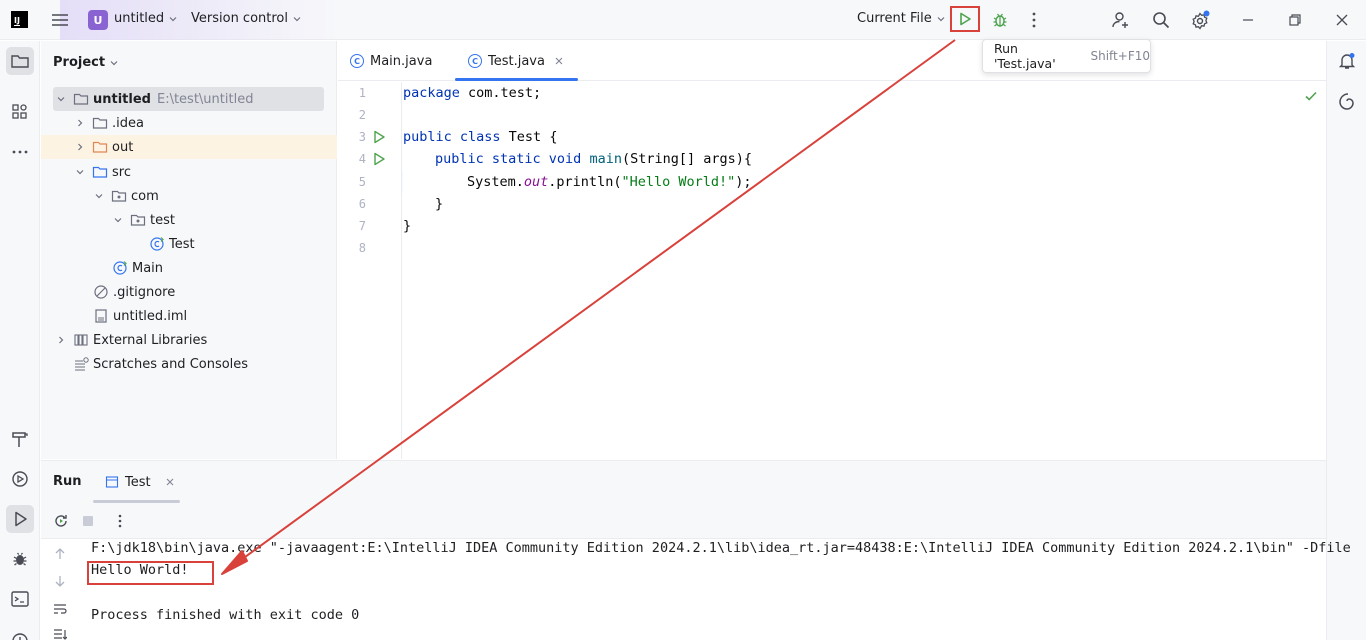 This screenshot has width=1366, height=640. Describe the element at coordinates (189, 220) in the screenshot. I see `tree-item-test-package: test` at that location.